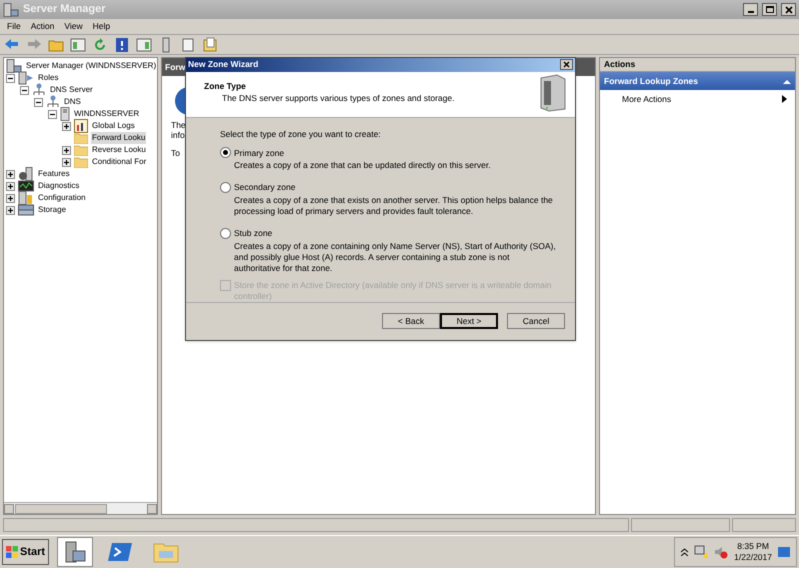 The height and width of the screenshot is (568, 799). What do you see at coordinates (52, 210) in the screenshot?
I see `tree-item: Storage` at bounding box center [52, 210].